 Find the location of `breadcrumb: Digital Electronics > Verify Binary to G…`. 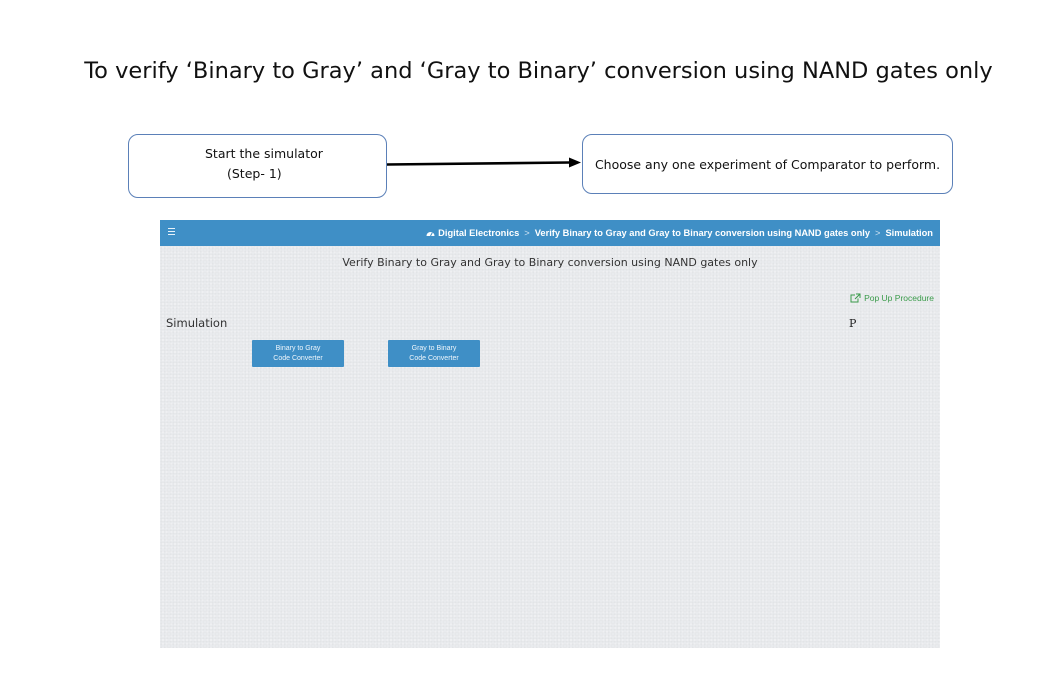

breadcrumb: Digital Electronics > Verify Binary to G… is located at coordinates (679, 233).